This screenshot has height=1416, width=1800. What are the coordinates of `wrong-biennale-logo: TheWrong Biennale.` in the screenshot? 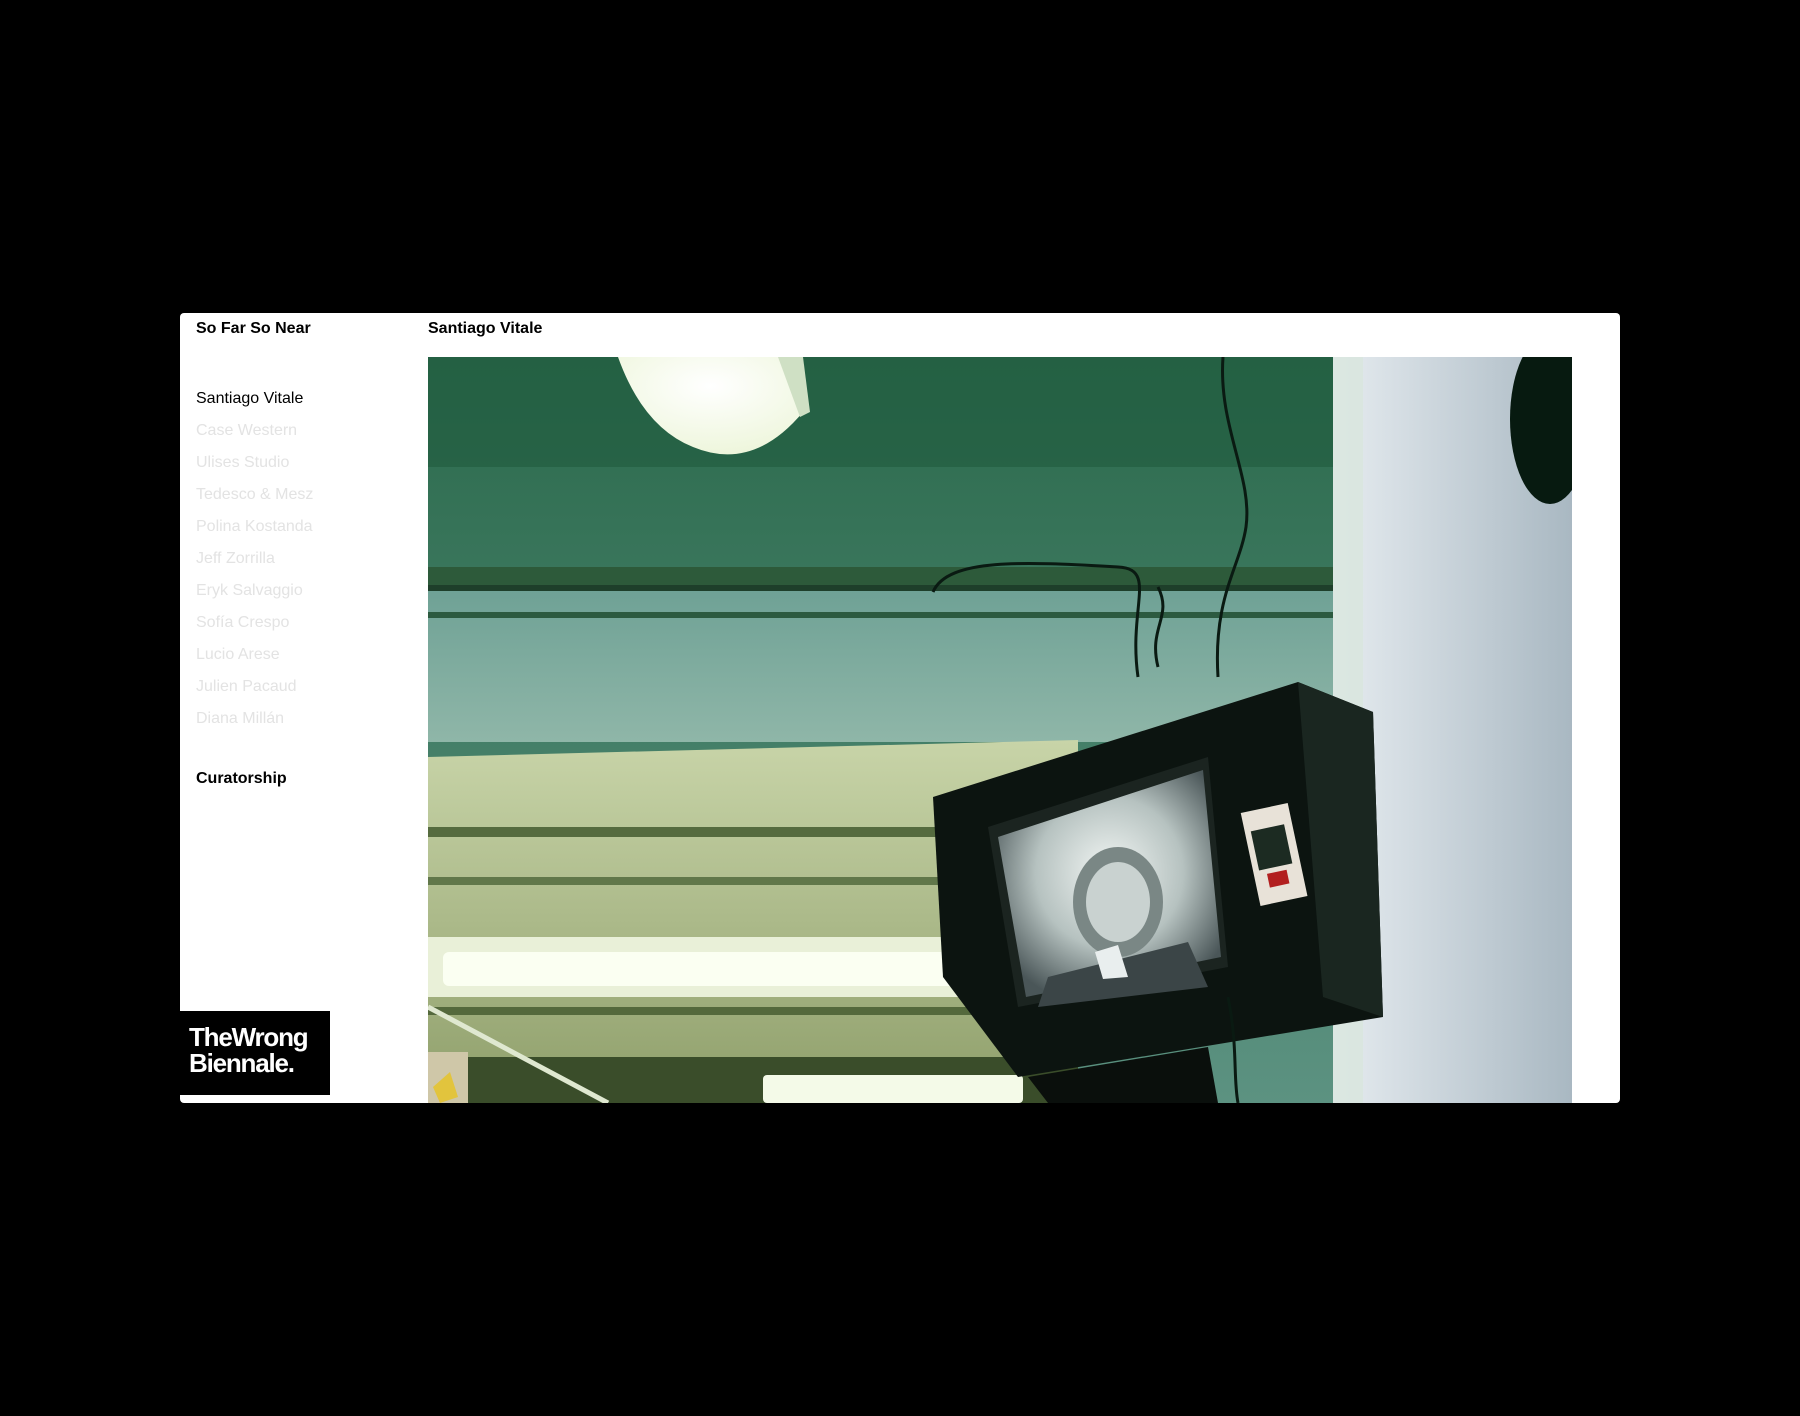 It's located at (255, 1053).